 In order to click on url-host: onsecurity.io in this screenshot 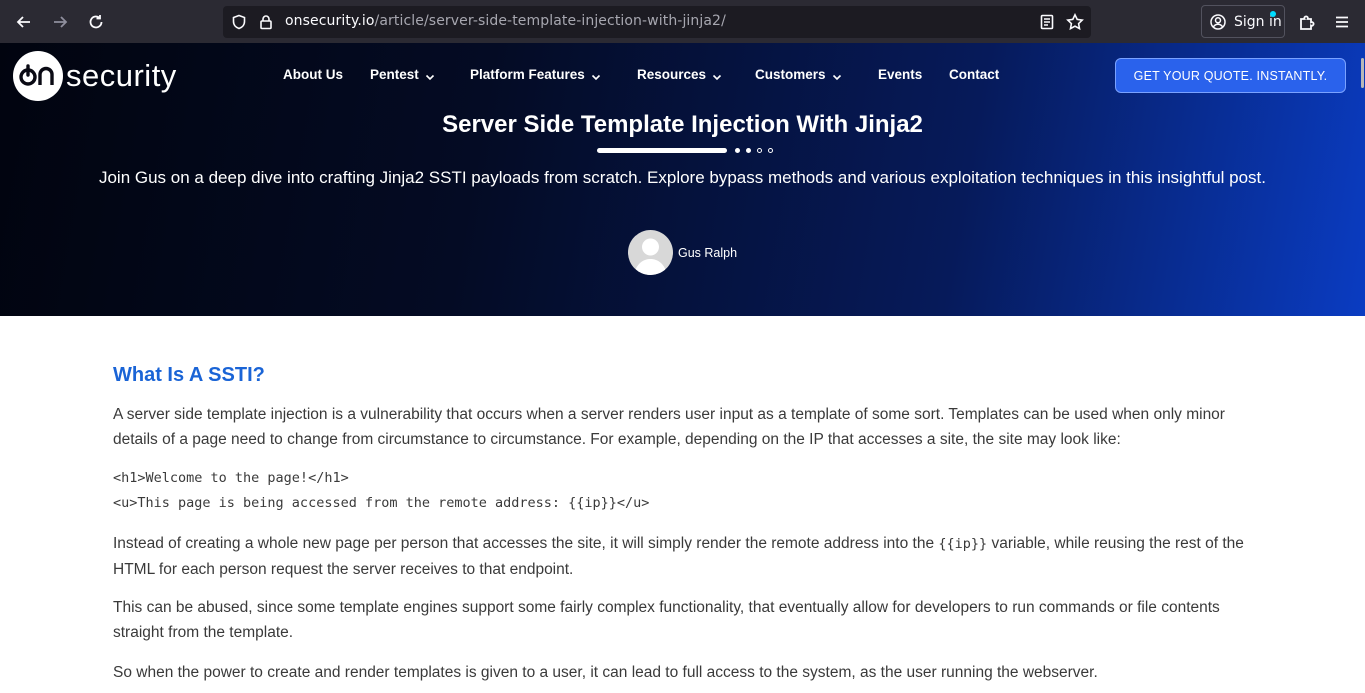, I will do `click(330, 21)`.